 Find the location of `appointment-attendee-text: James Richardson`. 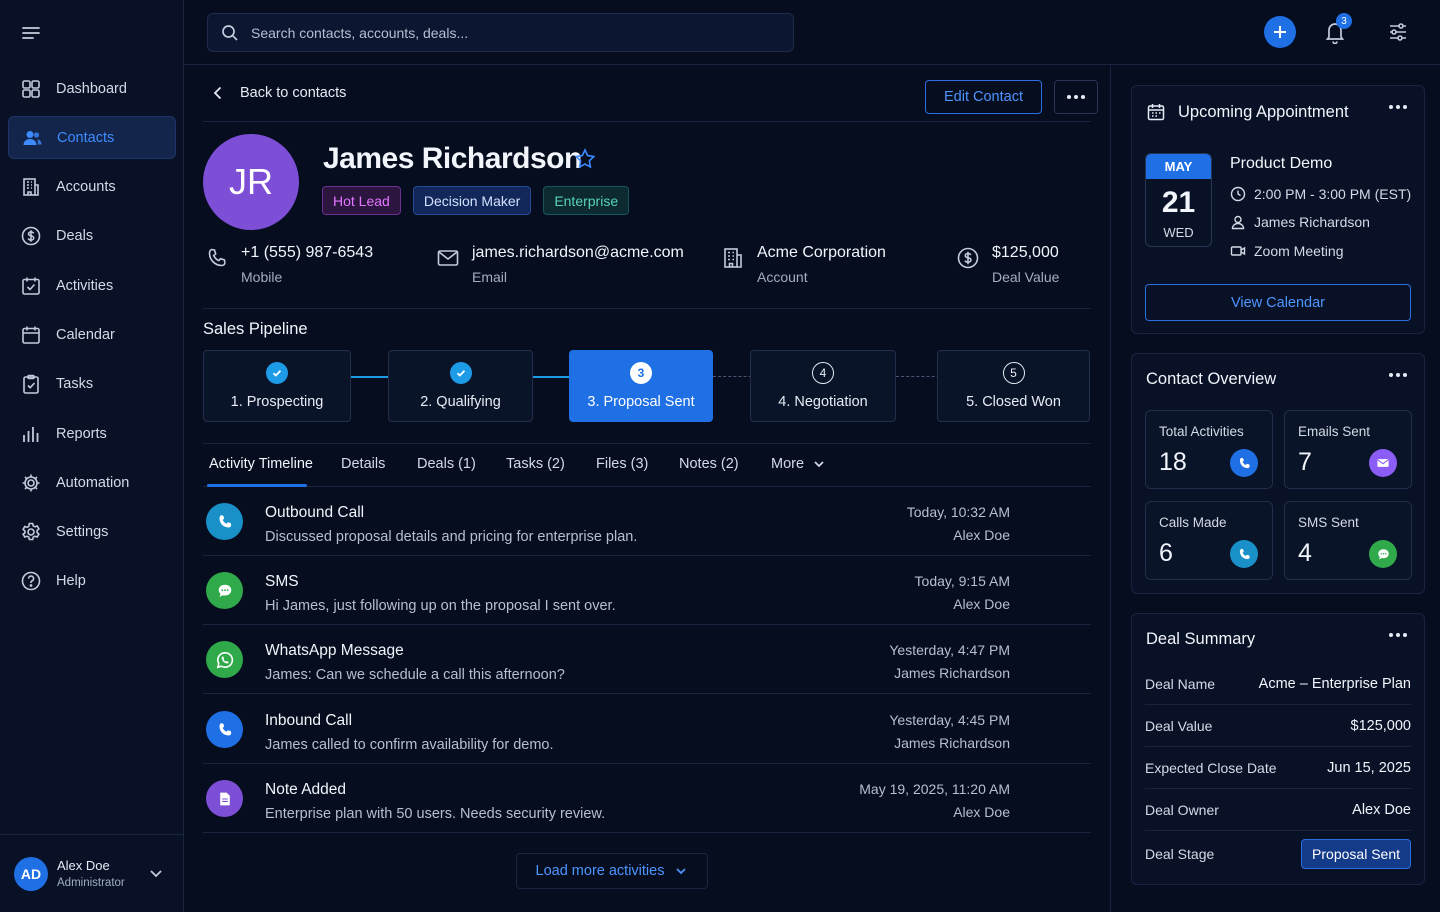

appointment-attendee-text: James Richardson is located at coordinates (1312, 222).